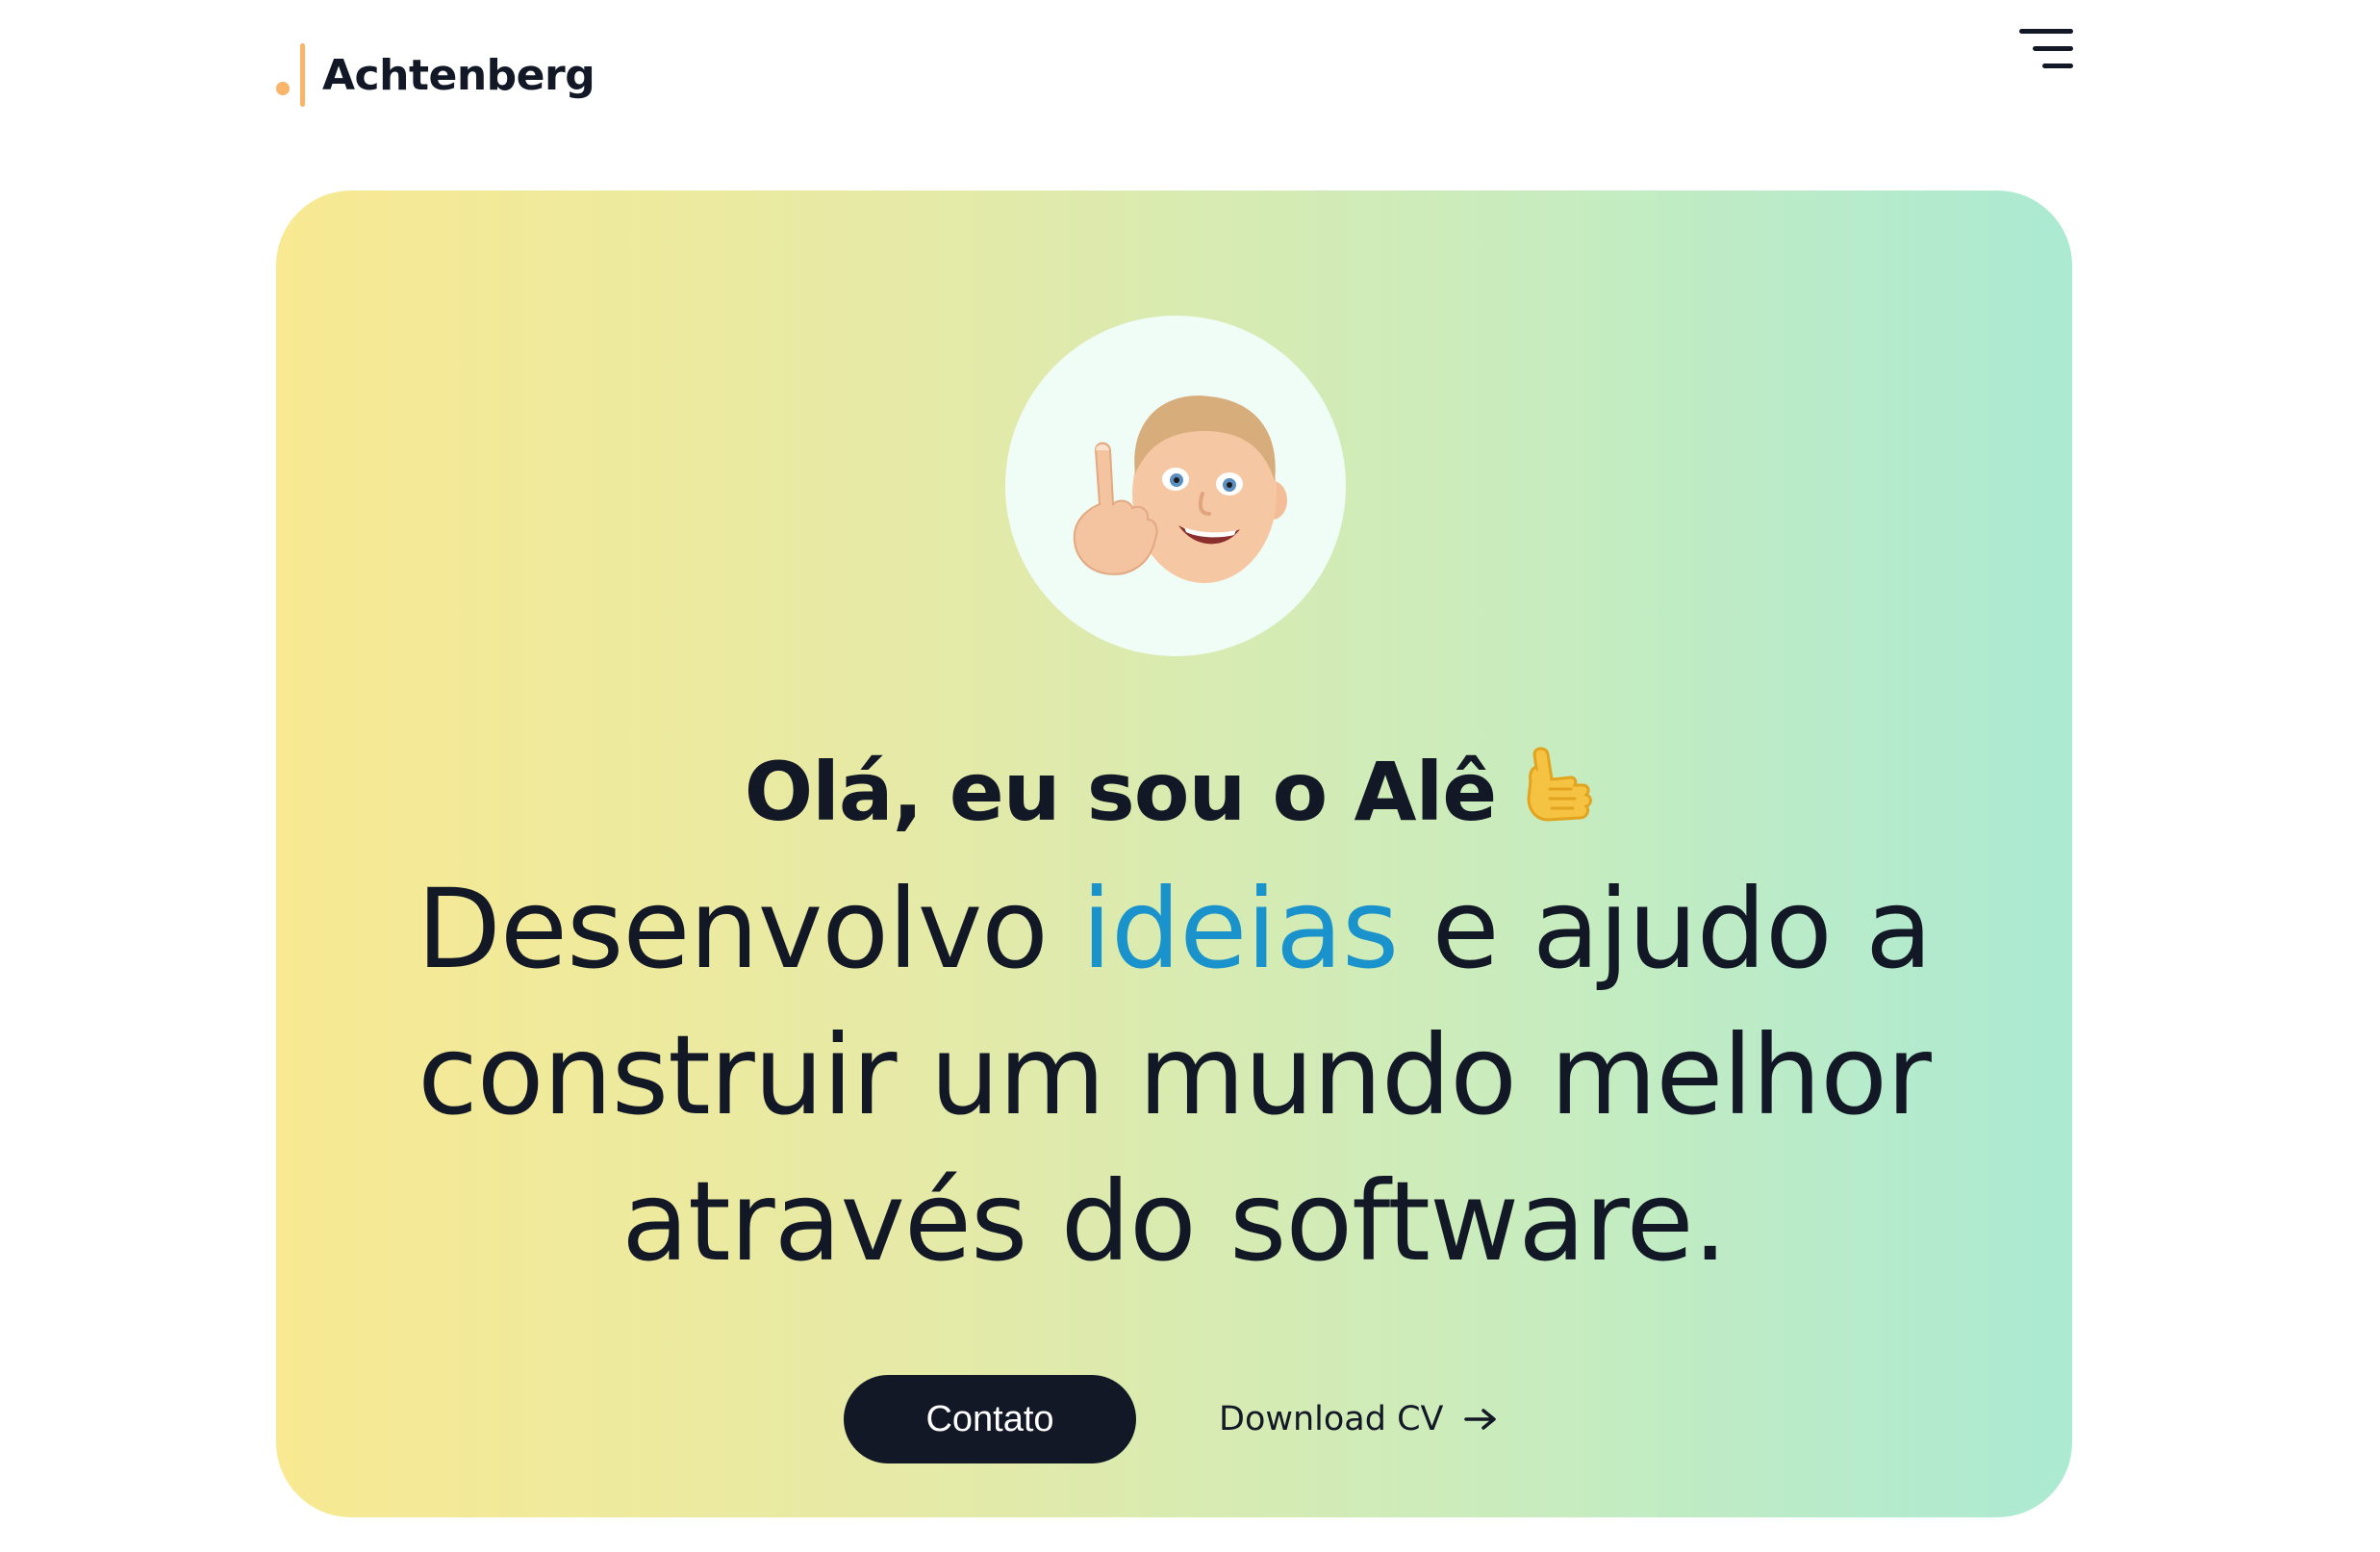 The image size is (2380, 1552). What do you see at coordinates (750, 929) in the screenshot?
I see `headline-text-before: Desenvolvo` at bounding box center [750, 929].